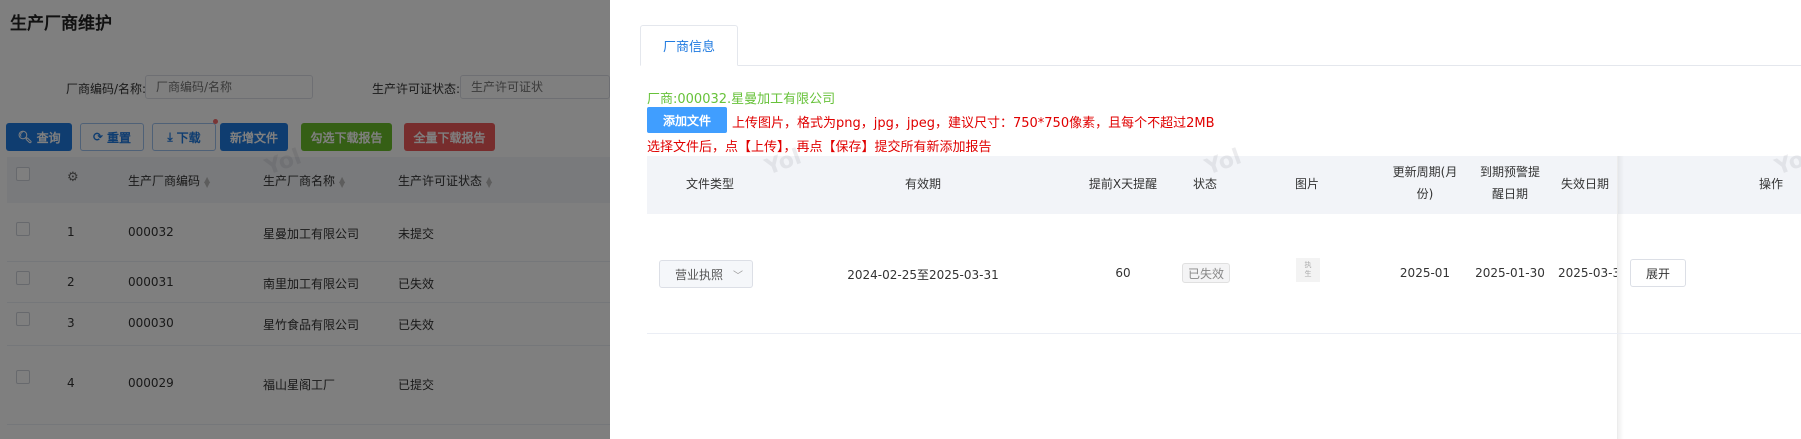  What do you see at coordinates (1617, 297) in the screenshot?
I see `fixed-column-divider` at bounding box center [1617, 297].